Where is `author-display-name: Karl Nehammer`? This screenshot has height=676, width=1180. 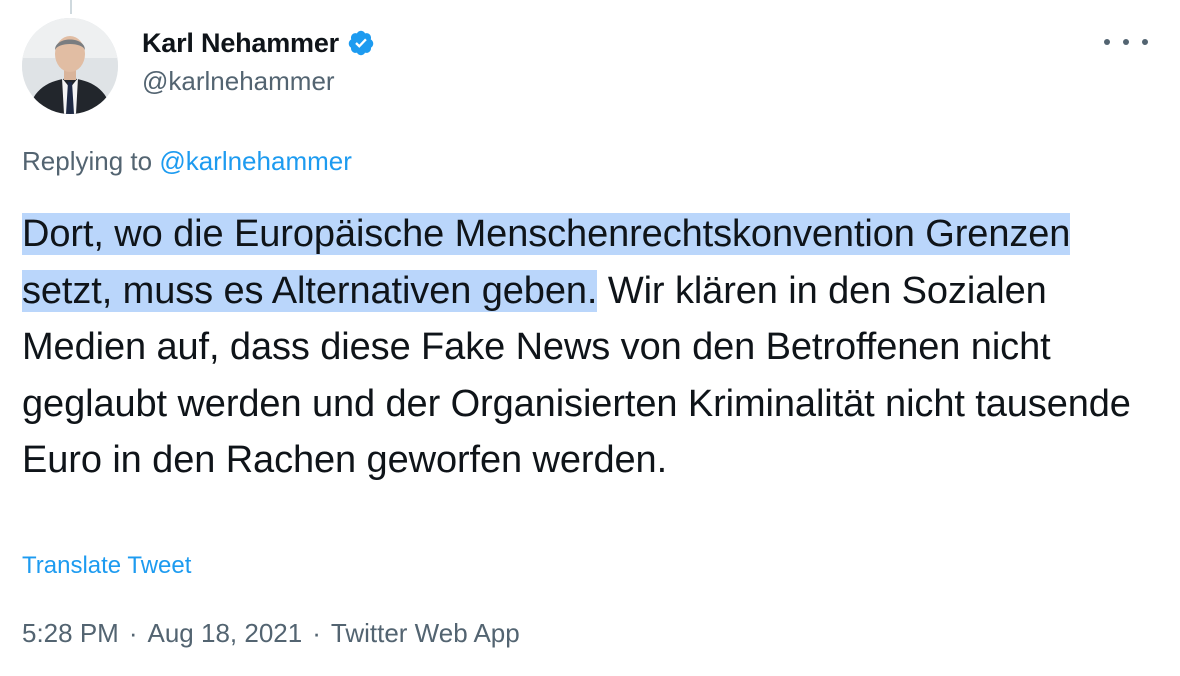
author-display-name: Karl Nehammer is located at coordinates (240, 43).